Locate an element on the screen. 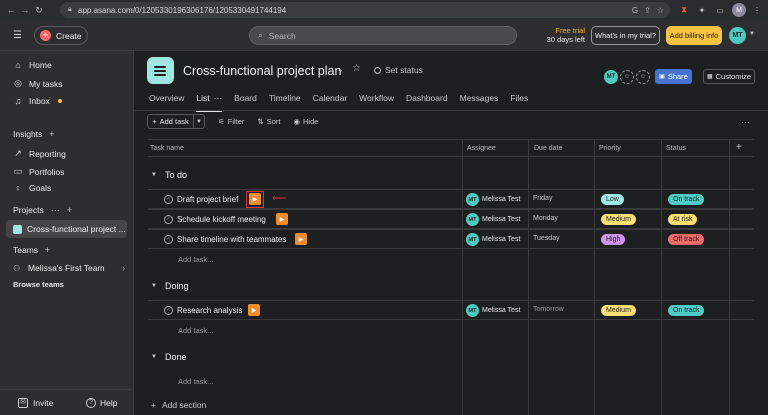 This screenshot has width=768, height=415. sidepanel-icon: ▭ is located at coordinates (720, 10).